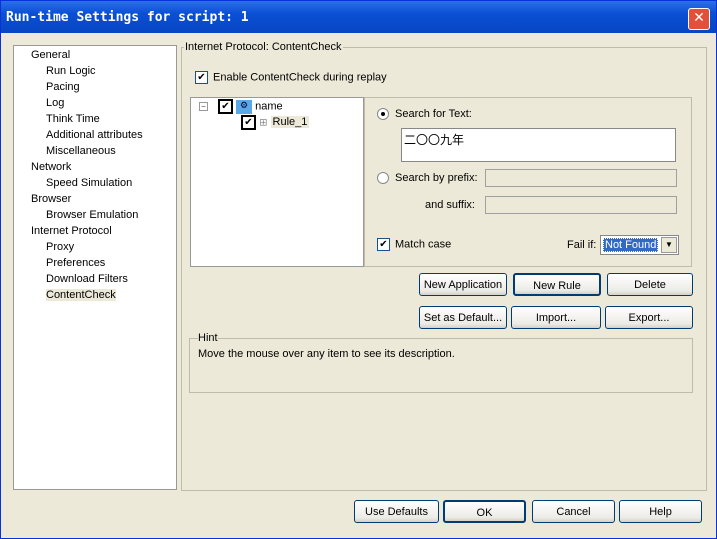 The image size is (717, 539). I want to click on chevron-down-icon: ▼, so click(669, 245).